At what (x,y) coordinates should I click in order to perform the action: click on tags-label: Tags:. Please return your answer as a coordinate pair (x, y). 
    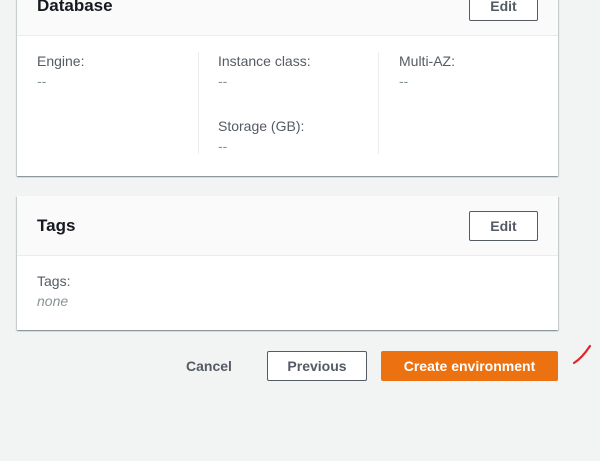
    Looking at the image, I should click on (54, 281).